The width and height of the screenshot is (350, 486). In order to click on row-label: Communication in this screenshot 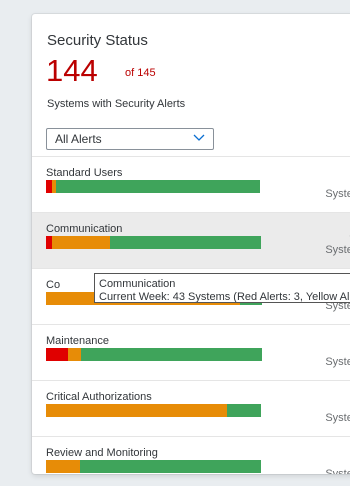, I will do `click(84, 229)`.